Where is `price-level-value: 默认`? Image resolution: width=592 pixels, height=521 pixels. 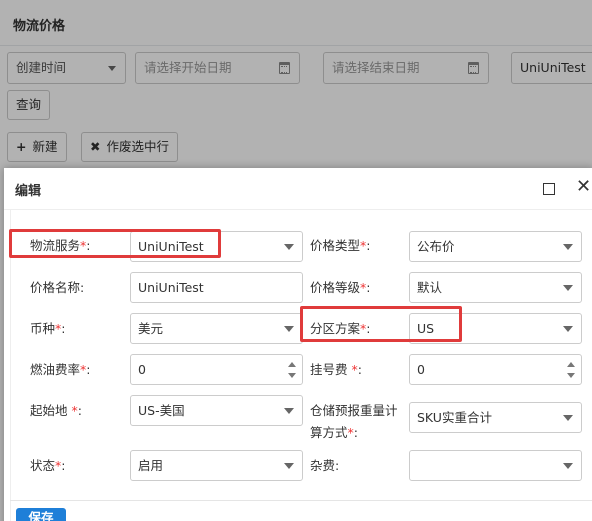
price-level-value: 默认 is located at coordinates (430, 287).